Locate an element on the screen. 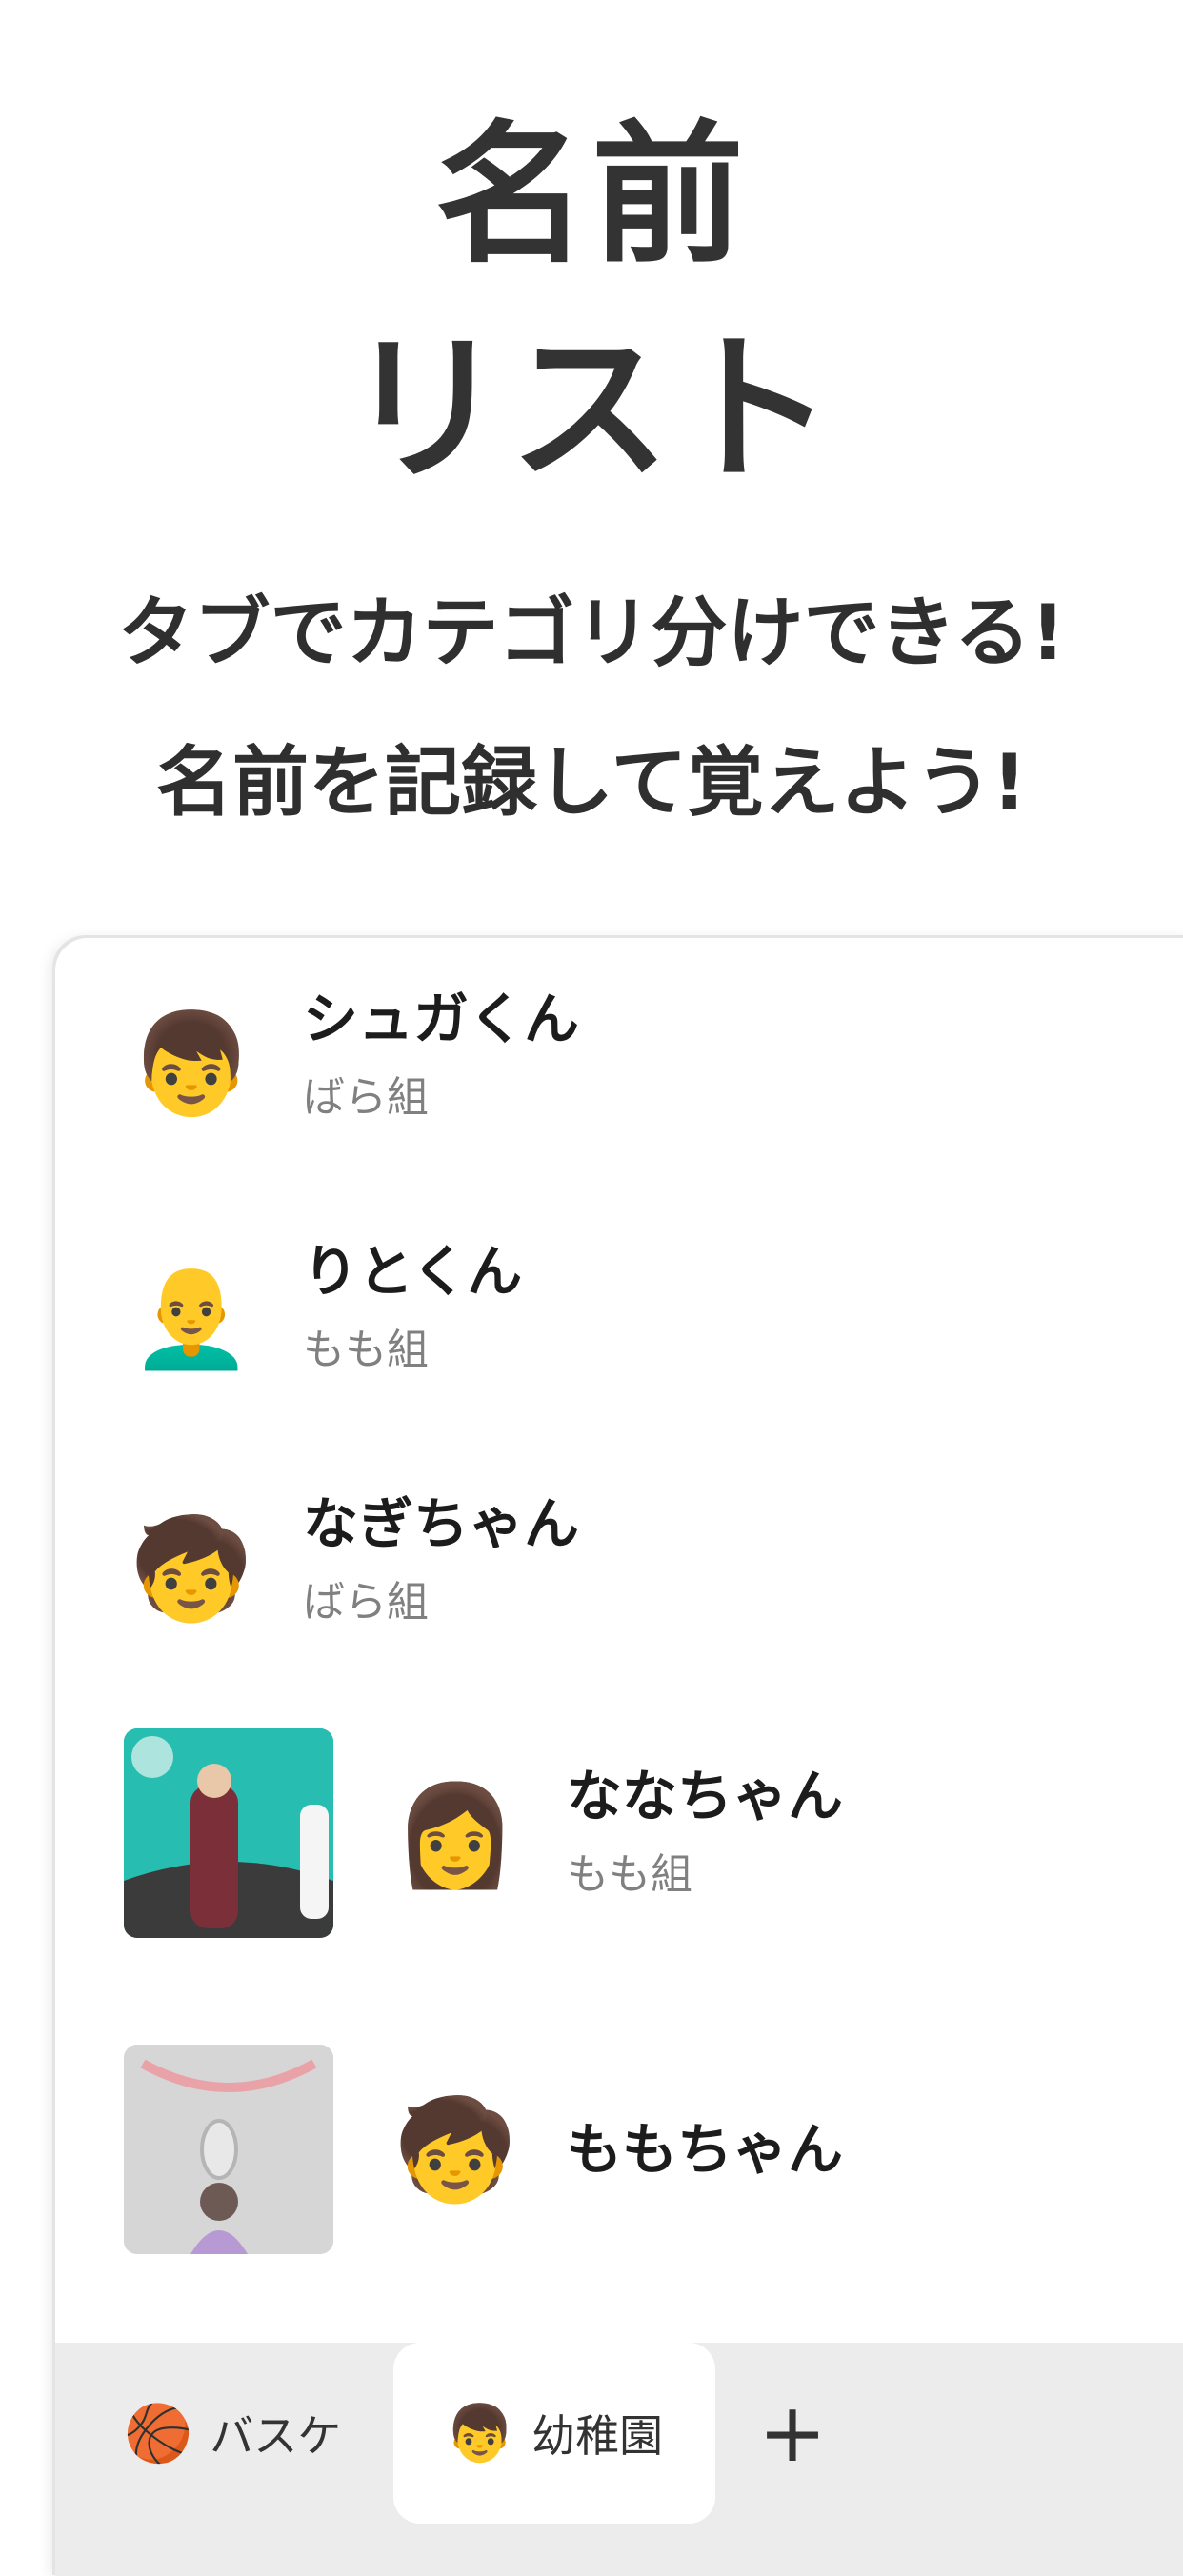  tab-basketball: 🏀 バスケ is located at coordinates (233, 2433).